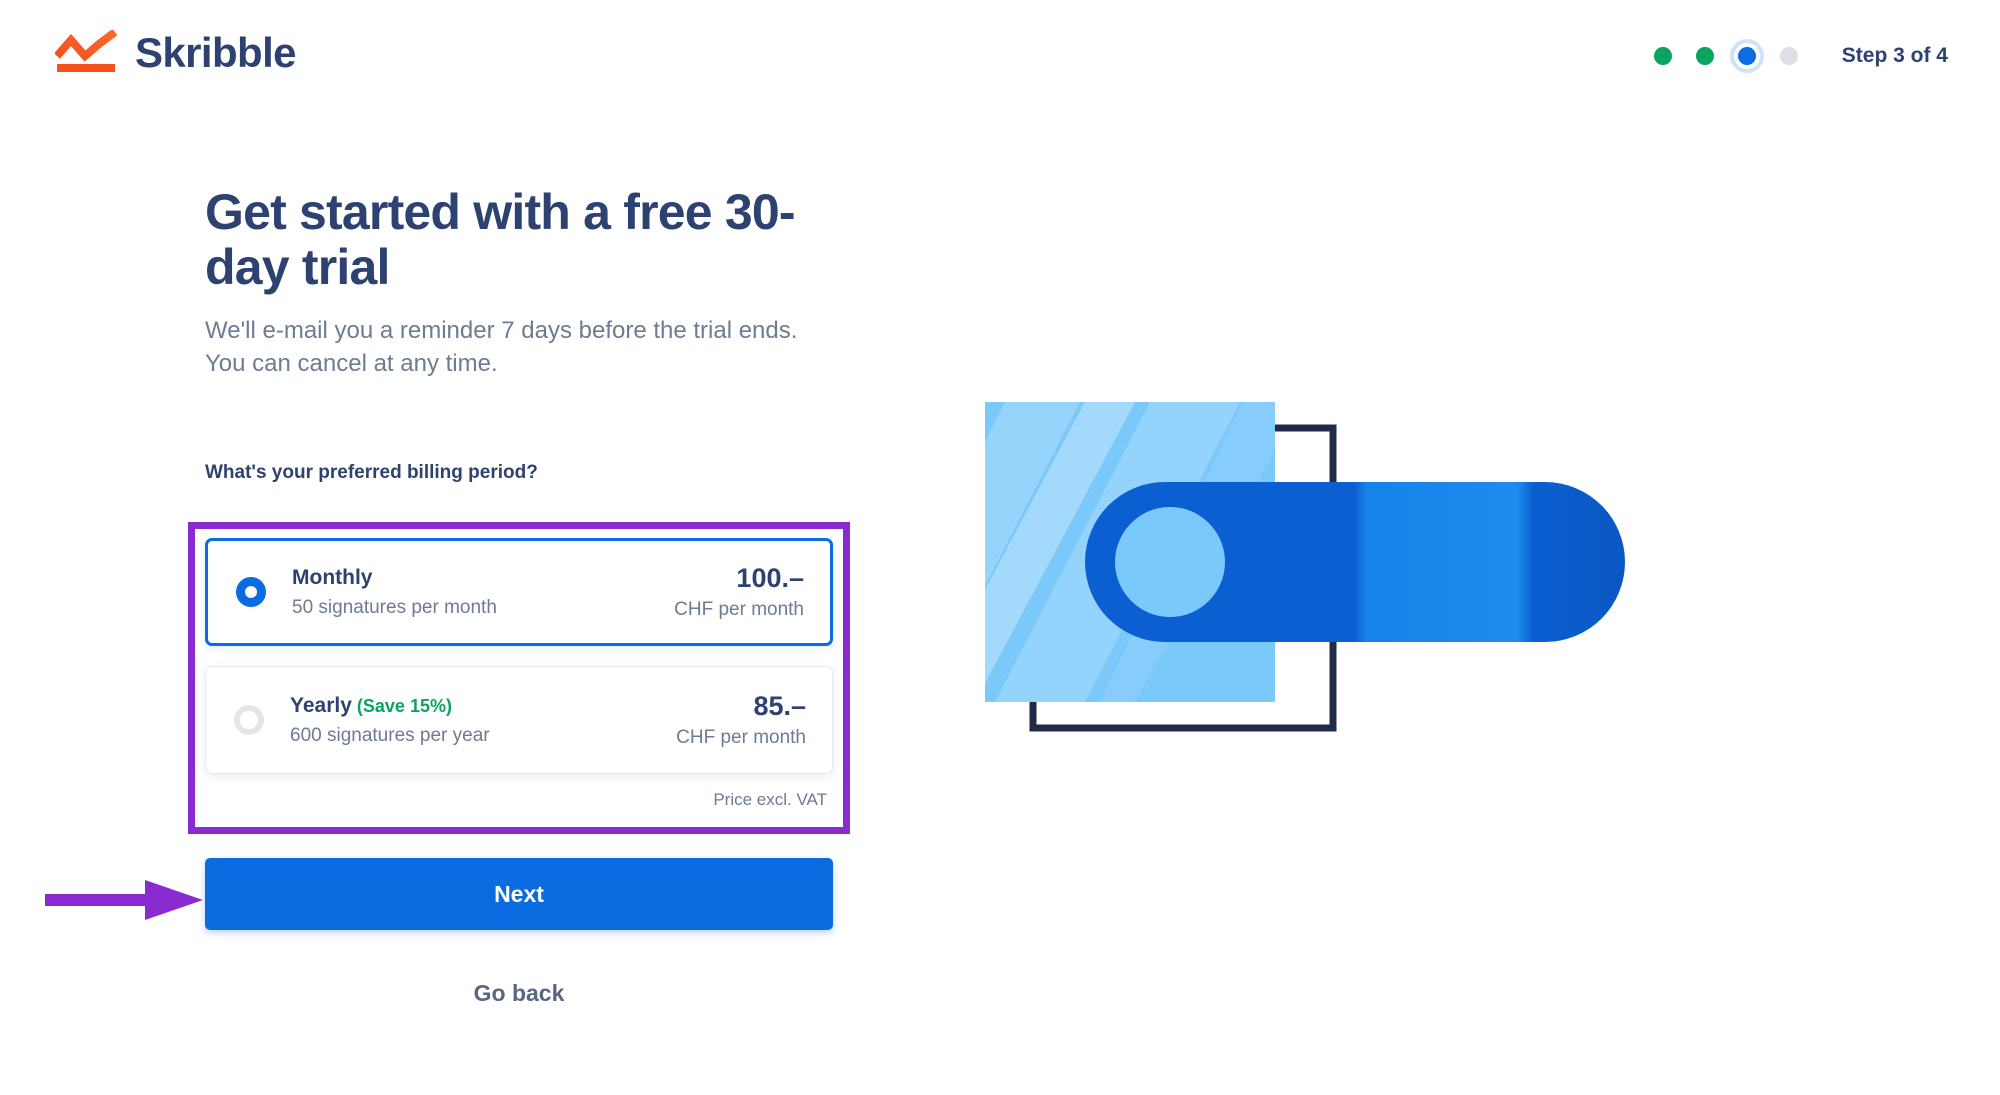 This screenshot has width=2000, height=1095. What do you see at coordinates (741, 738) in the screenshot?
I see `plan-yearly-price-unit: CHF per month` at bounding box center [741, 738].